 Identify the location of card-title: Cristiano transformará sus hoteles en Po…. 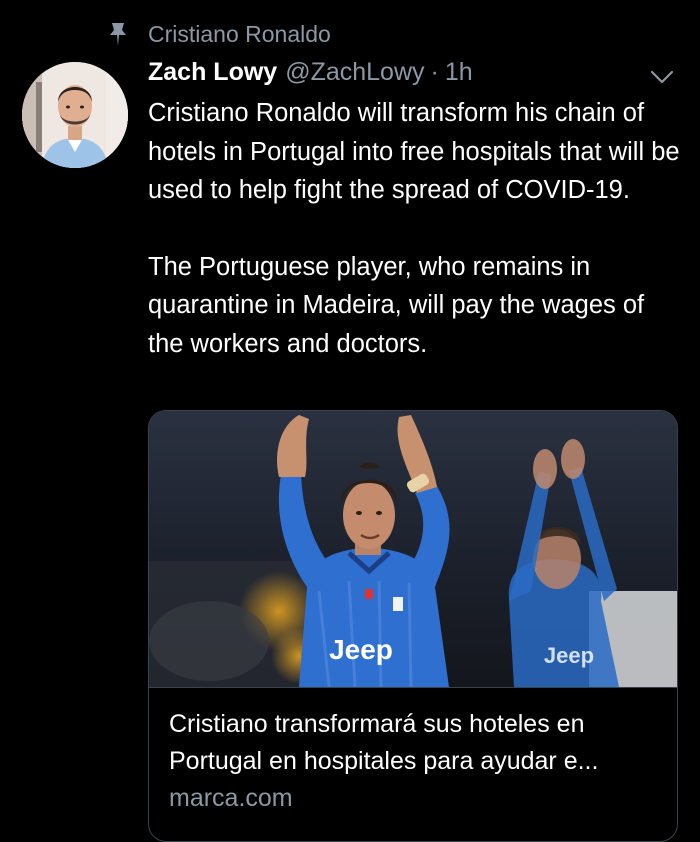
(416, 743).